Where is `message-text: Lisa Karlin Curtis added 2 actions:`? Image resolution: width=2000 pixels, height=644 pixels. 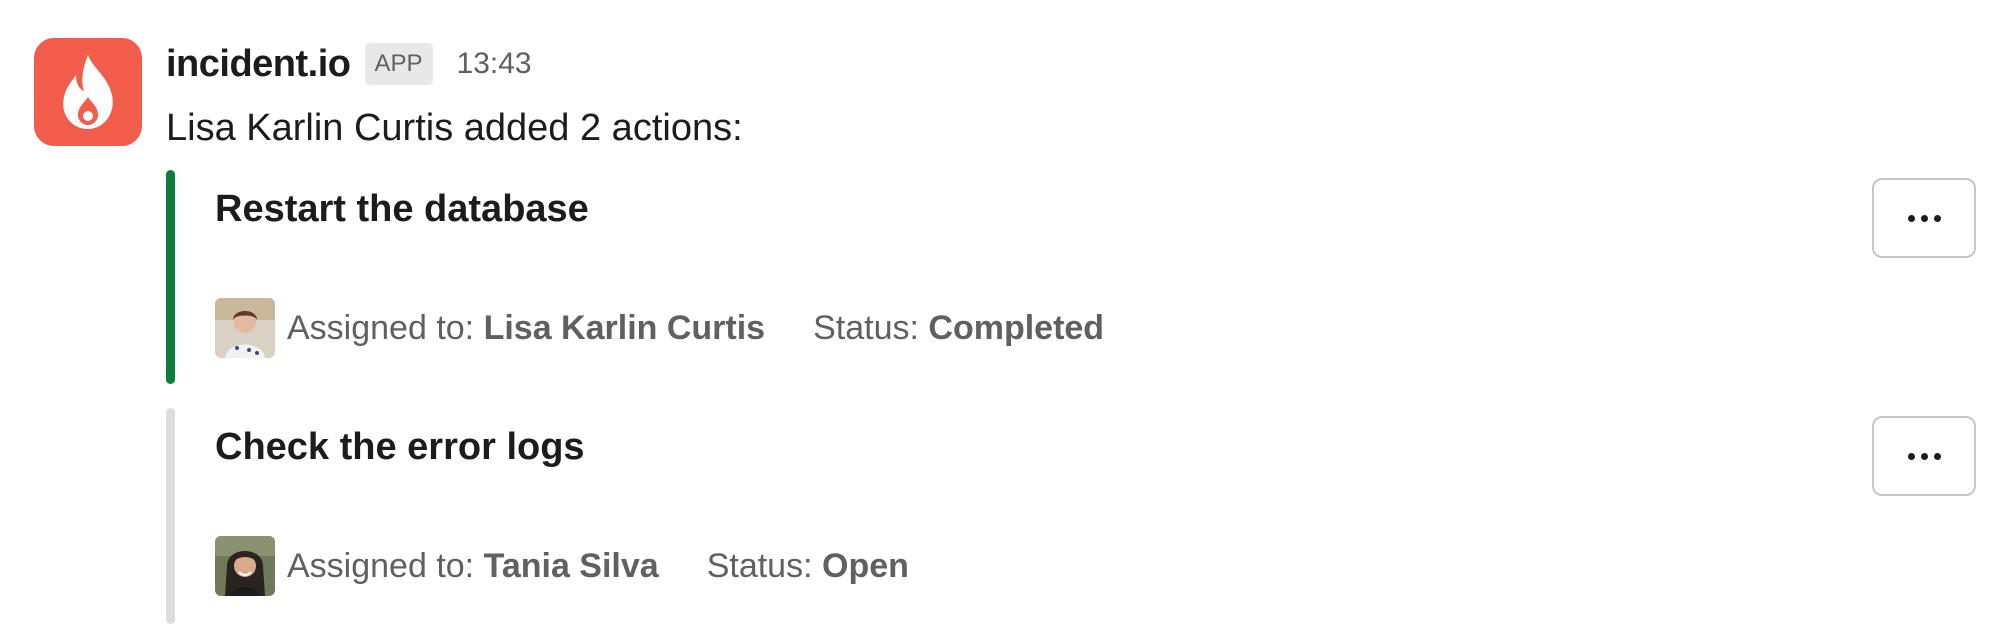 message-text: Lisa Karlin Curtis added 2 actions: is located at coordinates (454, 128).